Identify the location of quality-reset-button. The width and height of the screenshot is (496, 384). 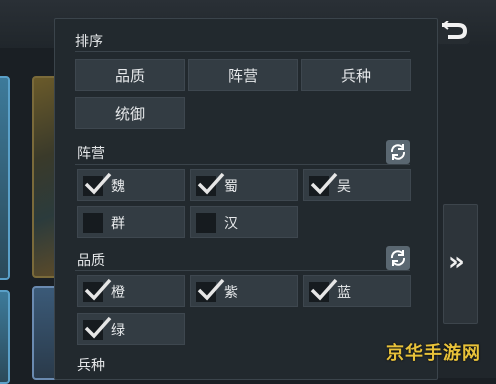
(398, 258).